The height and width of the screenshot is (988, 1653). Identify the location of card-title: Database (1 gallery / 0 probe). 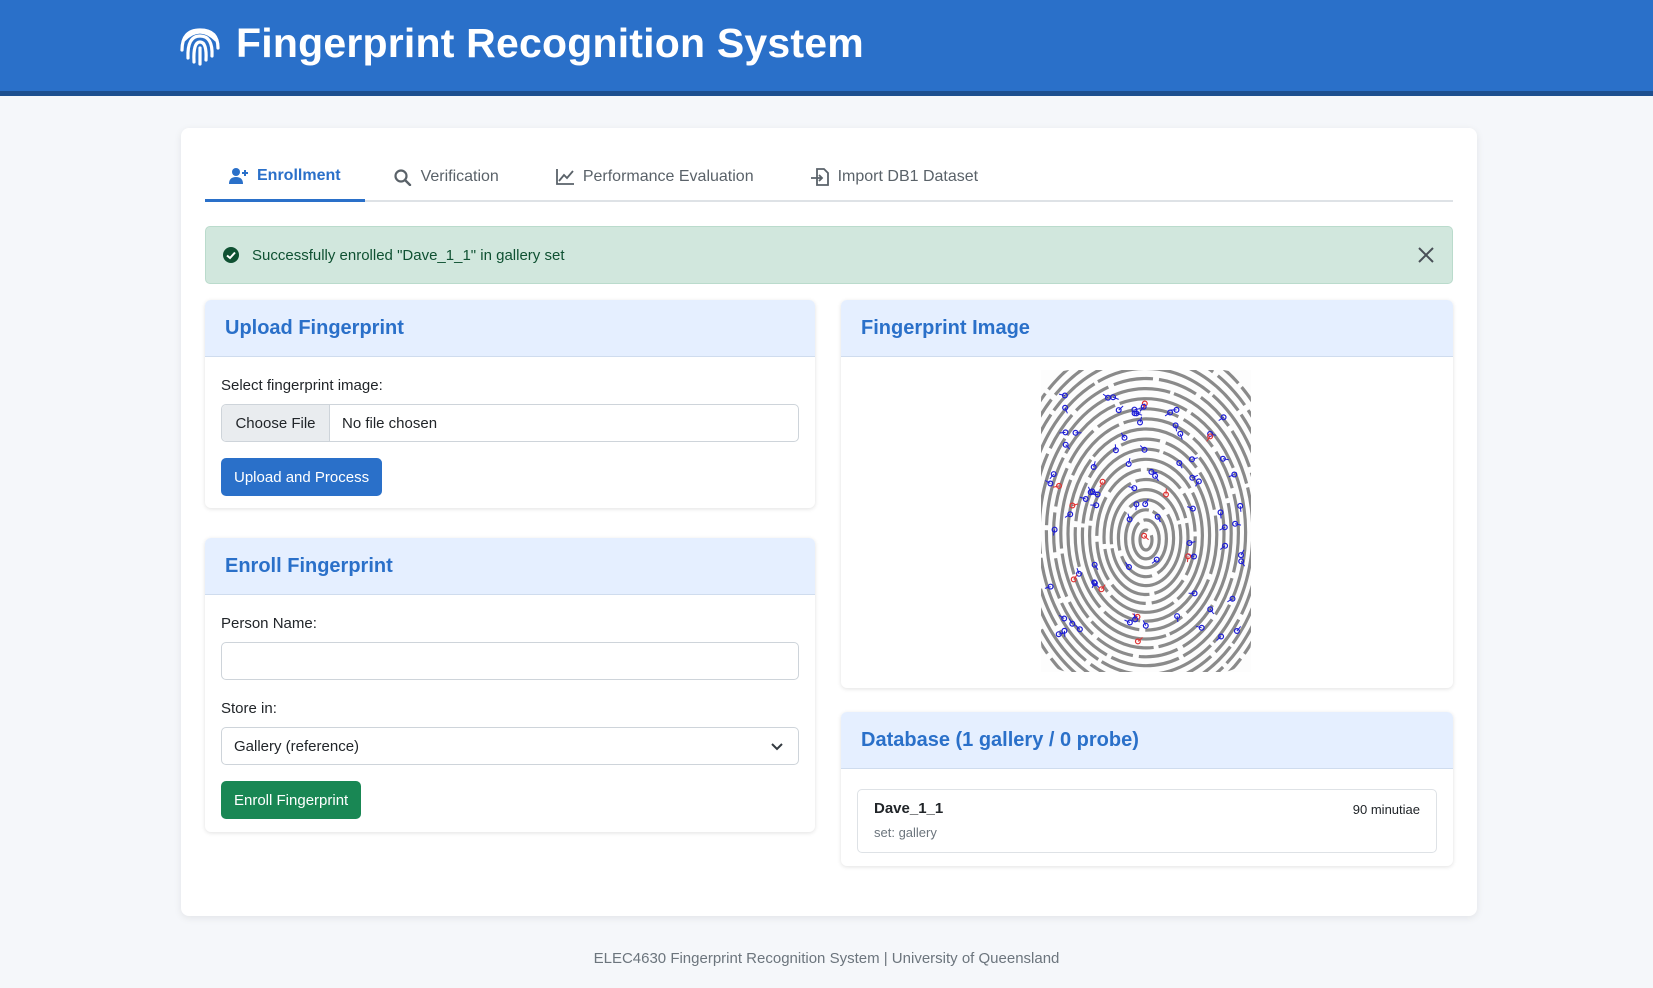
(1000, 739).